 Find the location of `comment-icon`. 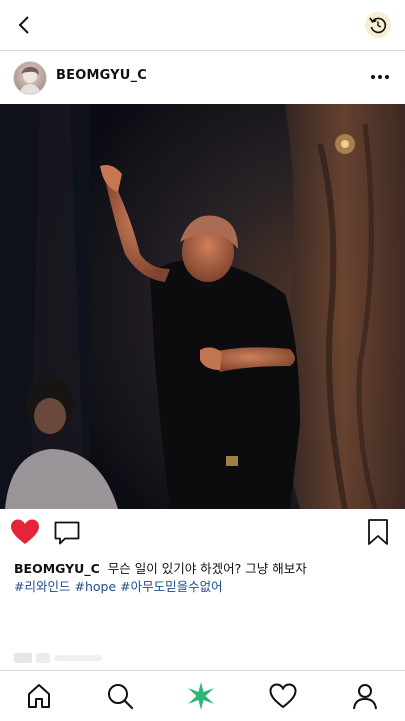

comment-icon is located at coordinates (67, 533).